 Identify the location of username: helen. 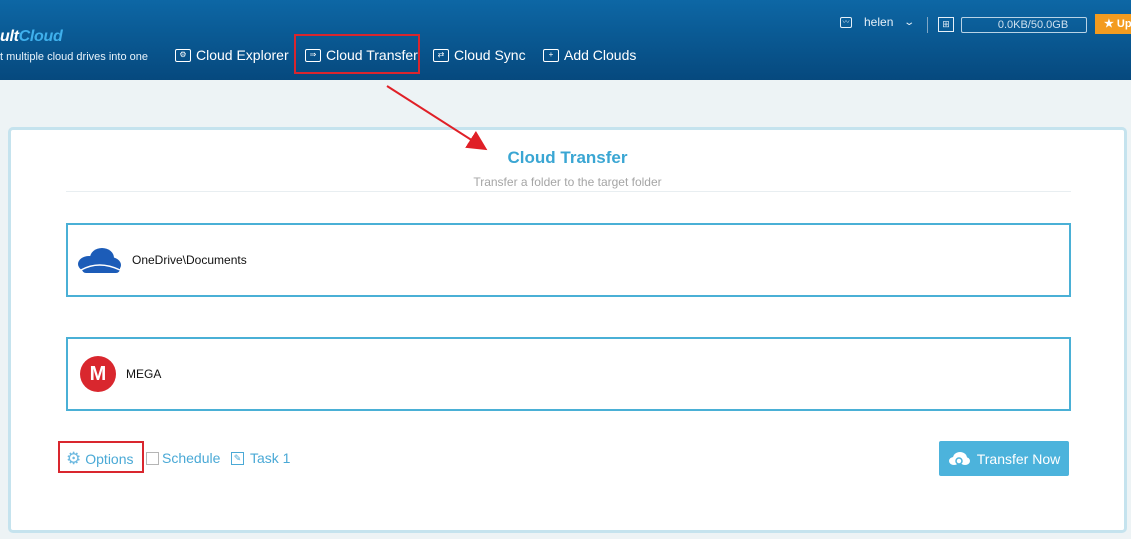
(879, 22).